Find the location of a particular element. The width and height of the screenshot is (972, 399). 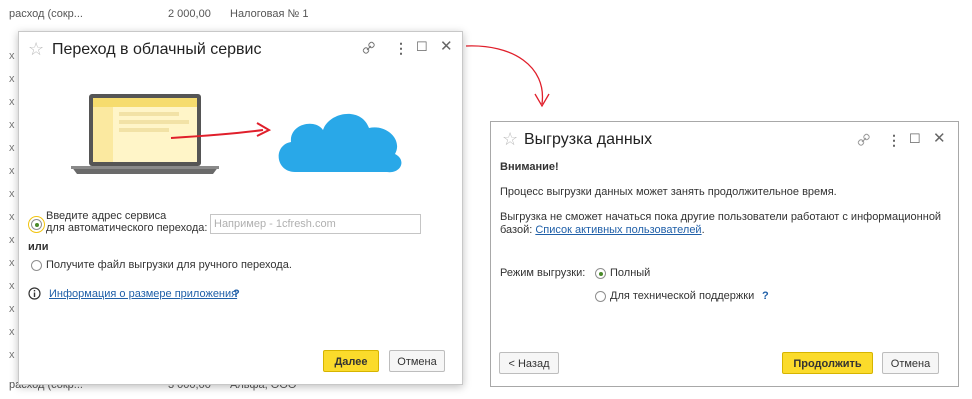

address-option-radio is located at coordinates (36, 224).